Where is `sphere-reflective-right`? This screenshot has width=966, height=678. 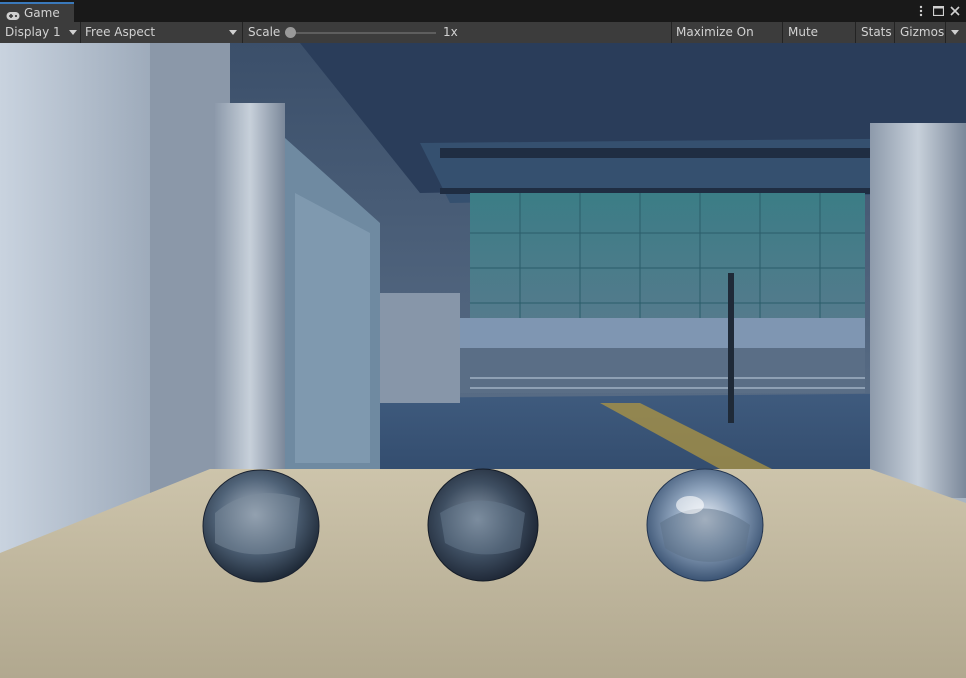 sphere-reflective-right is located at coordinates (705, 525).